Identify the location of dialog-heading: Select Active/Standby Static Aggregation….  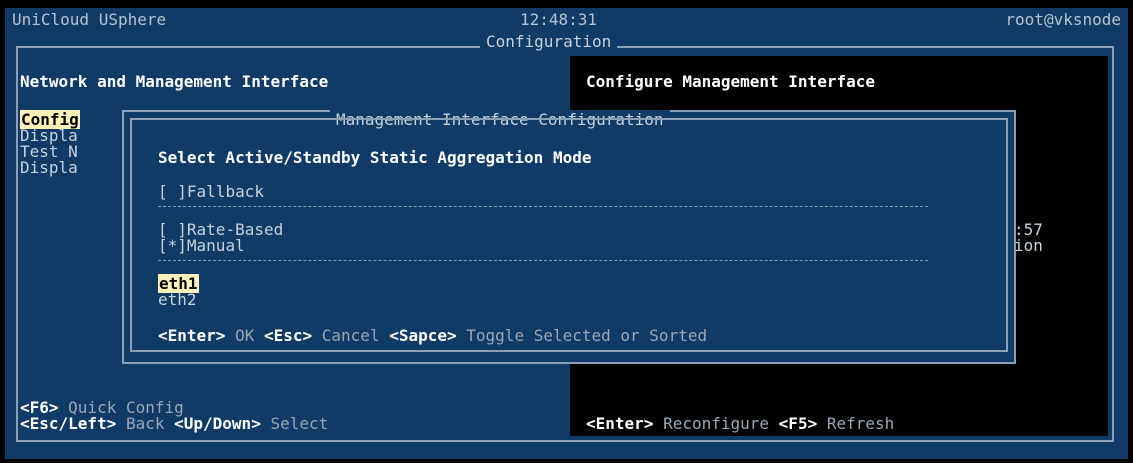
(375, 157).